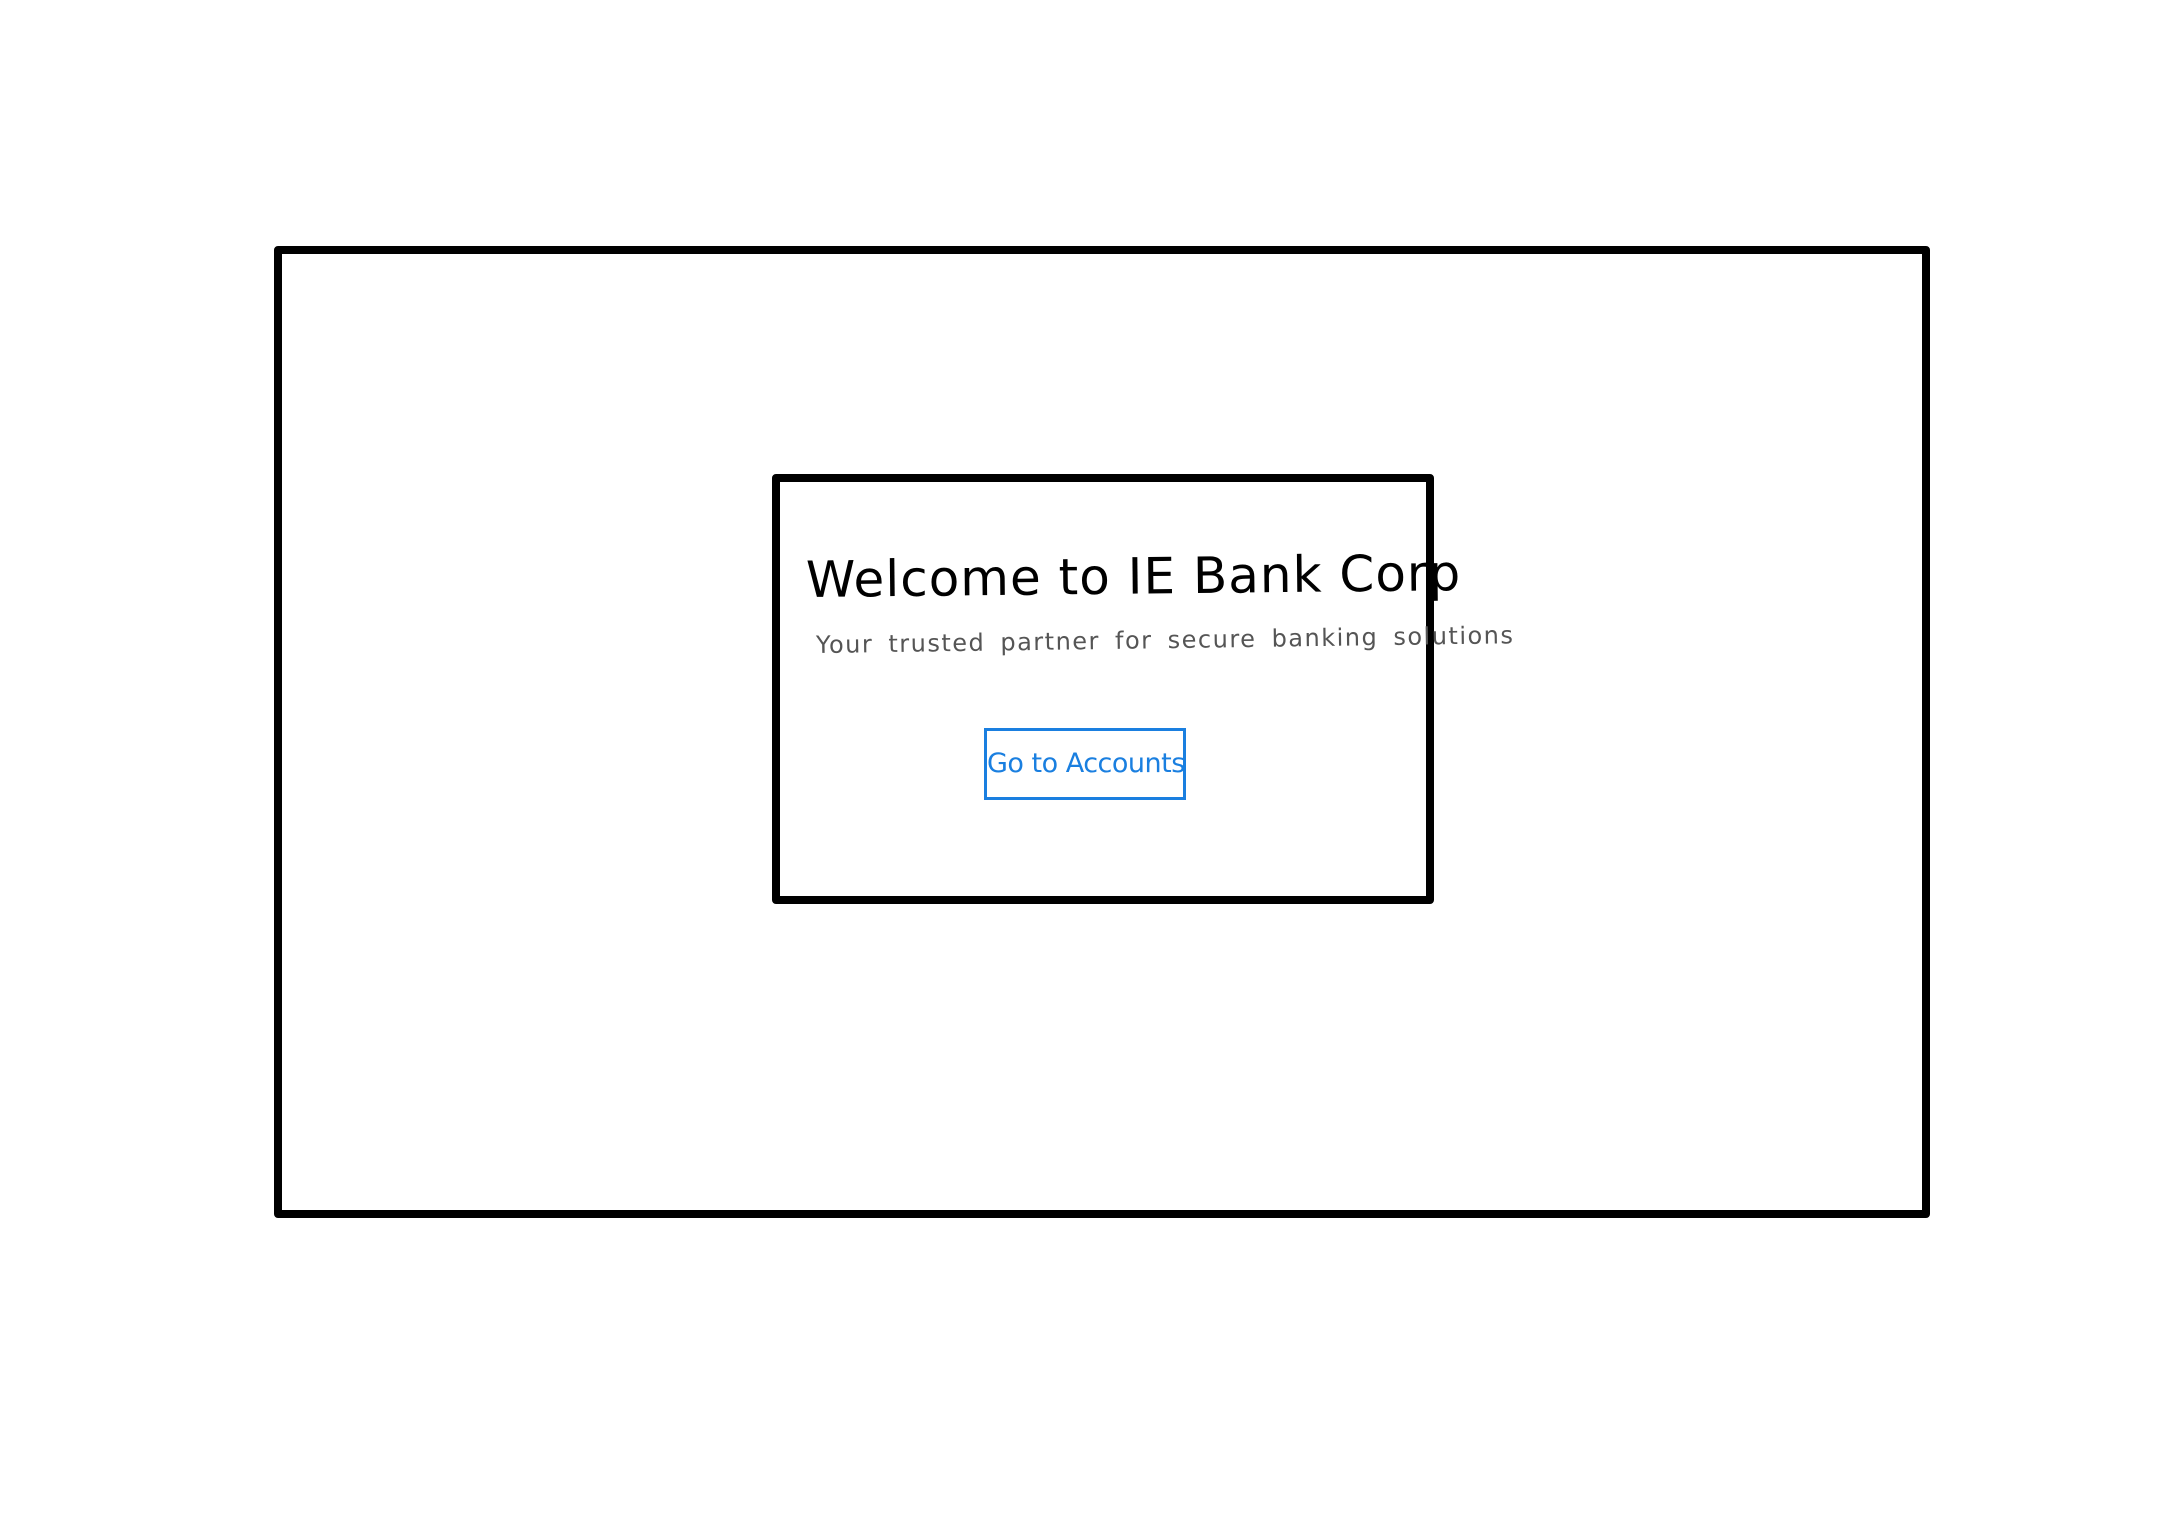 This screenshot has height=1538, width=2182. Describe the element at coordinates (1133, 576) in the screenshot. I see `welcome-title: Welcome to IE Bank Corp` at that location.